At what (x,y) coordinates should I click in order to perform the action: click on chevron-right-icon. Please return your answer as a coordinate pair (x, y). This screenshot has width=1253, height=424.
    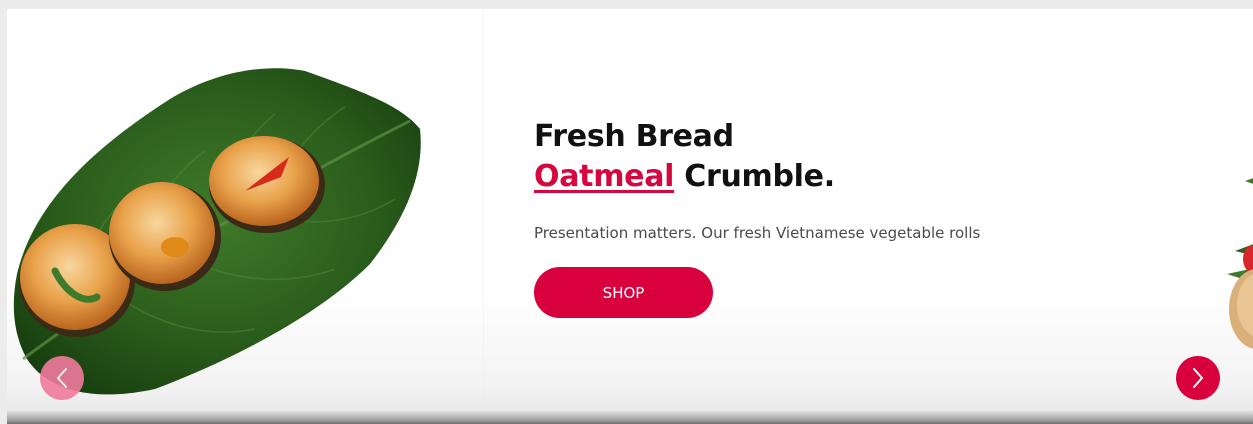
    Looking at the image, I should click on (1198, 378).